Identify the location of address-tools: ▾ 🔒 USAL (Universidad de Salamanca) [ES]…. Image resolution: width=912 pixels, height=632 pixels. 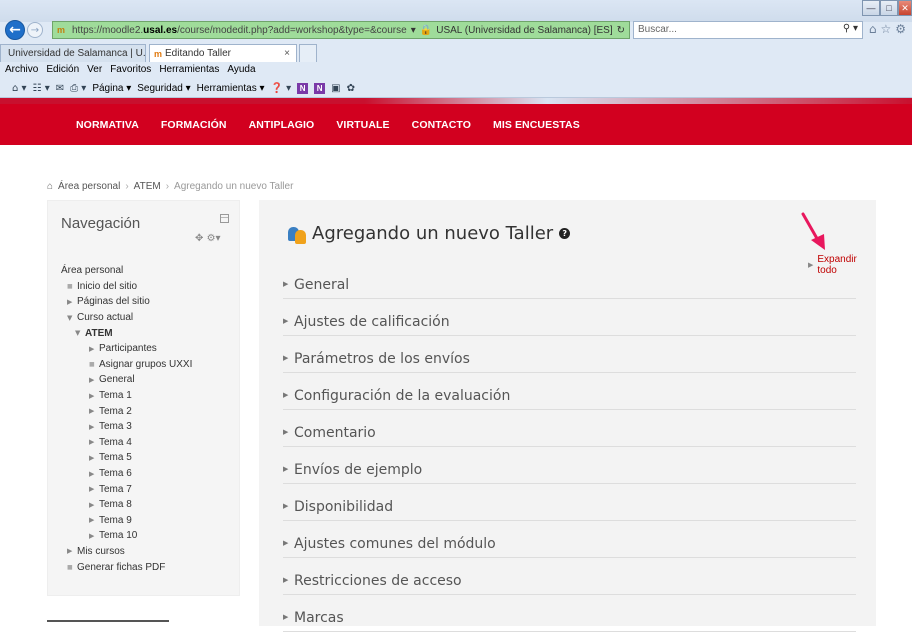
(515, 30).